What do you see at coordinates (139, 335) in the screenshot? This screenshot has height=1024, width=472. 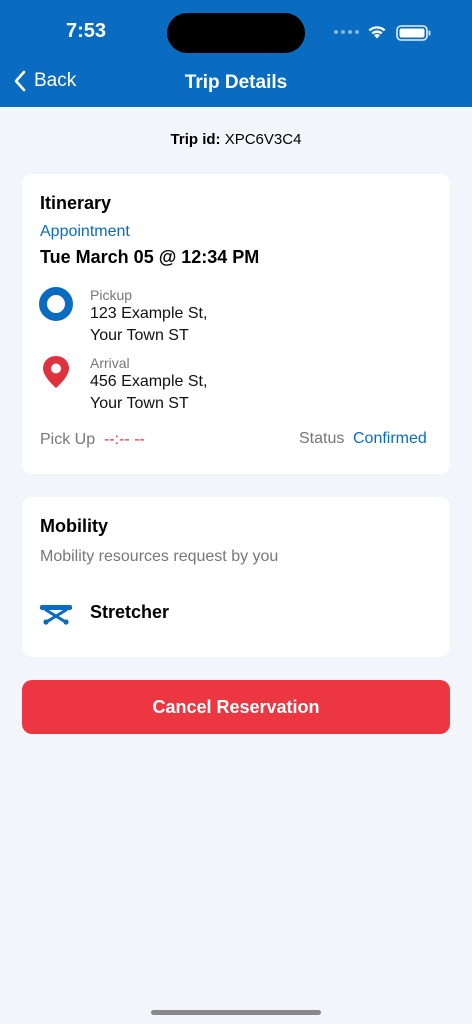 I see `pickup-address-line2: Your Town ST` at bounding box center [139, 335].